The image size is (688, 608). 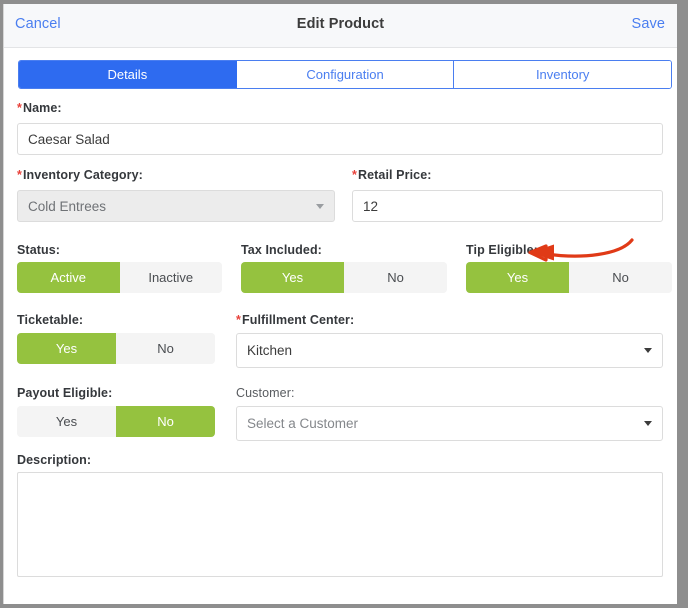 I want to click on payout-eligible-label: Payout Eligible:, so click(x=65, y=393).